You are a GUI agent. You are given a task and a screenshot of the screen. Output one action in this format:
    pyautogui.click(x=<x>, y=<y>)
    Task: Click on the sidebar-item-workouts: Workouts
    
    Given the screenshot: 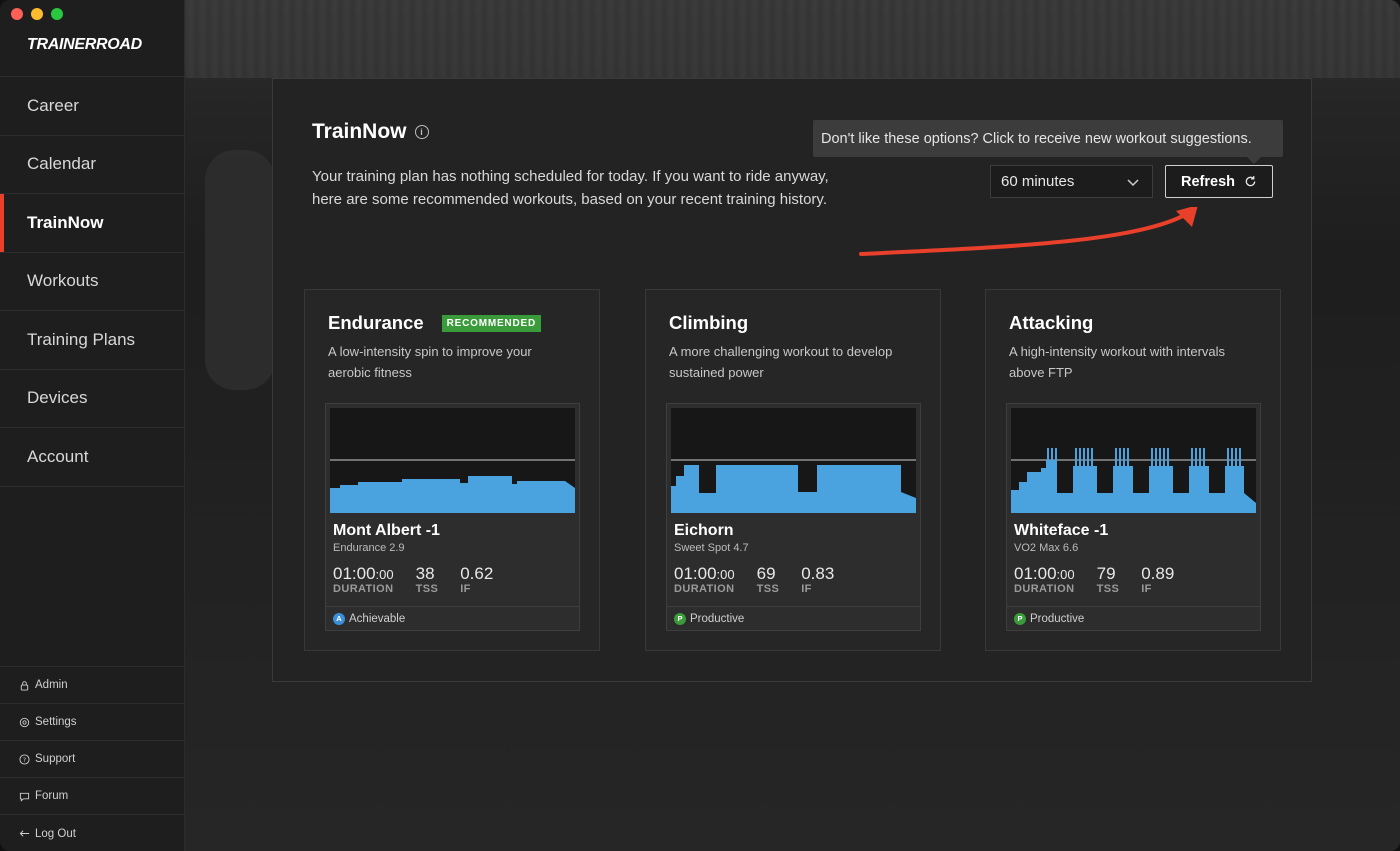 What is the action you would take?
    pyautogui.click(x=92, y=282)
    